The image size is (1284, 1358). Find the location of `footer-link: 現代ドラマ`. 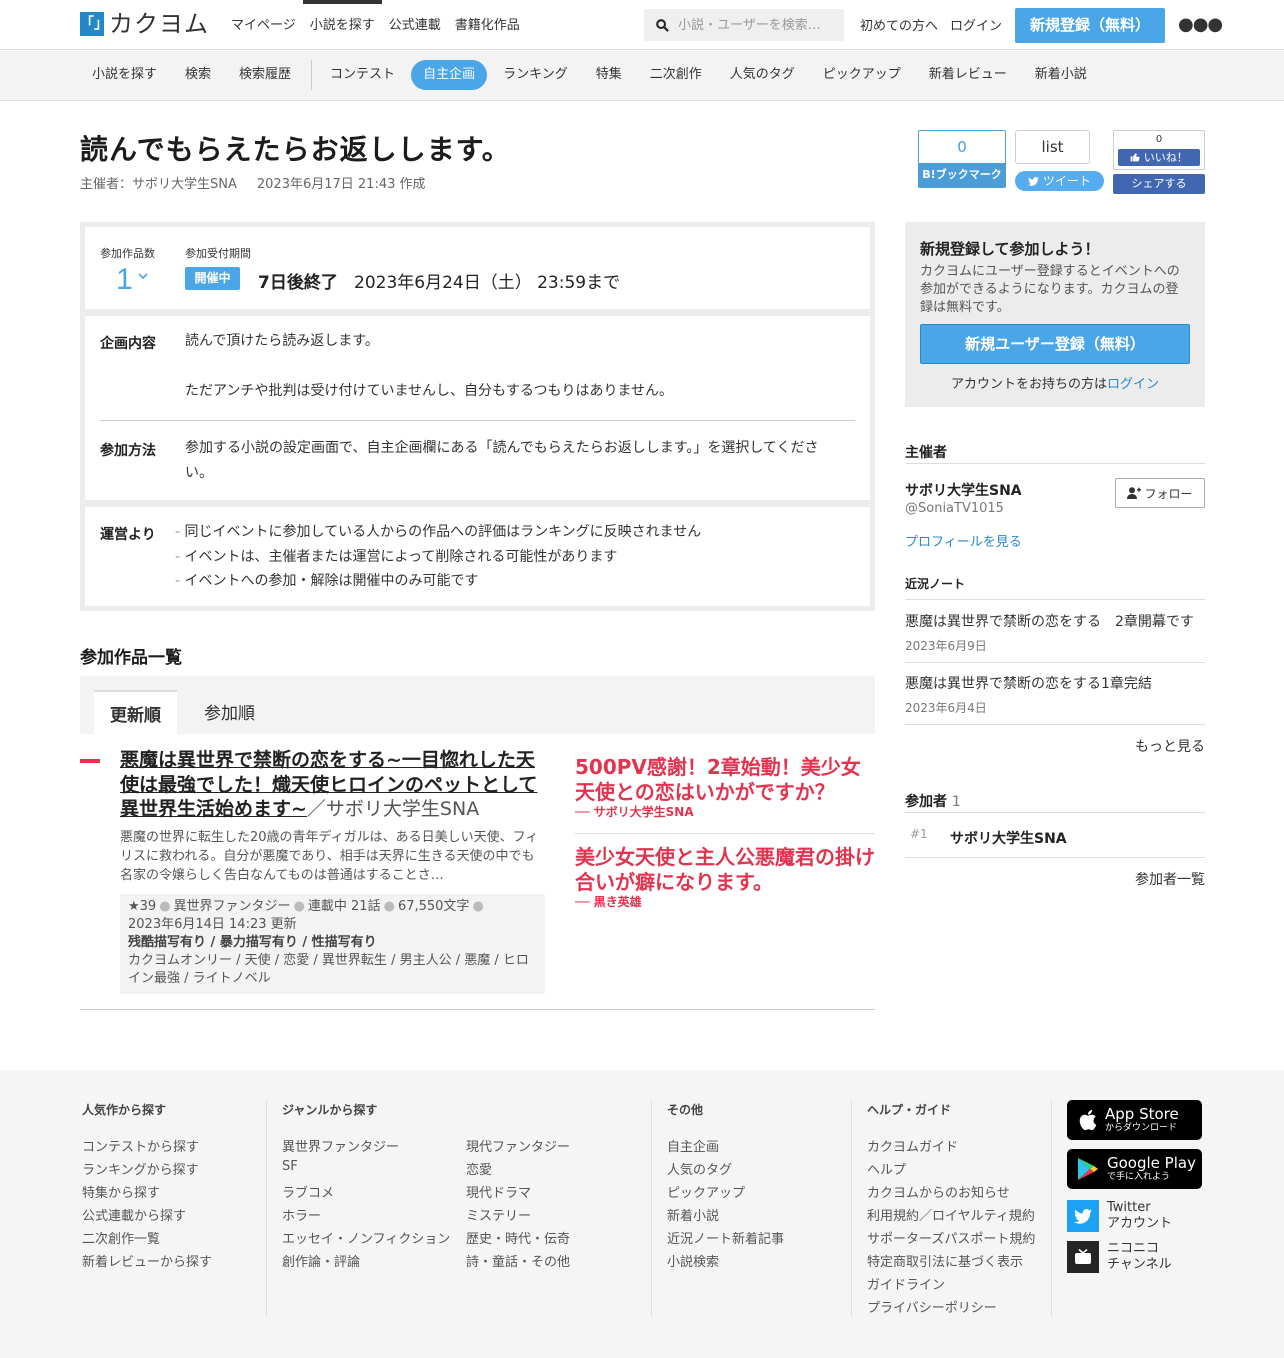

footer-link: 現代ドラマ is located at coordinates (518, 1193).